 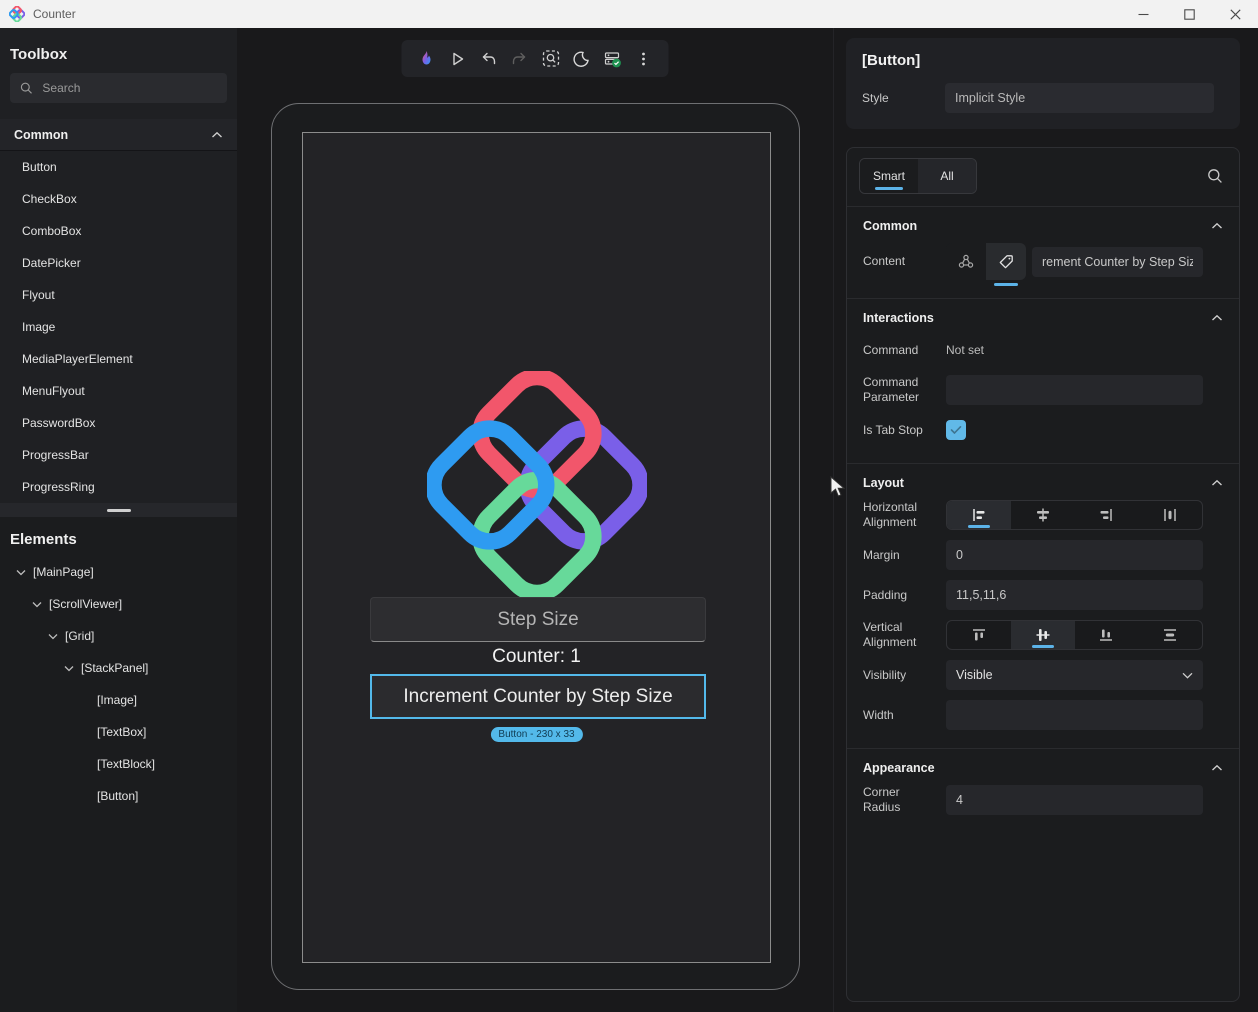 What do you see at coordinates (1189, 14) in the screenshot?
I see `maximize-button` at bounding box center [1189, 14].